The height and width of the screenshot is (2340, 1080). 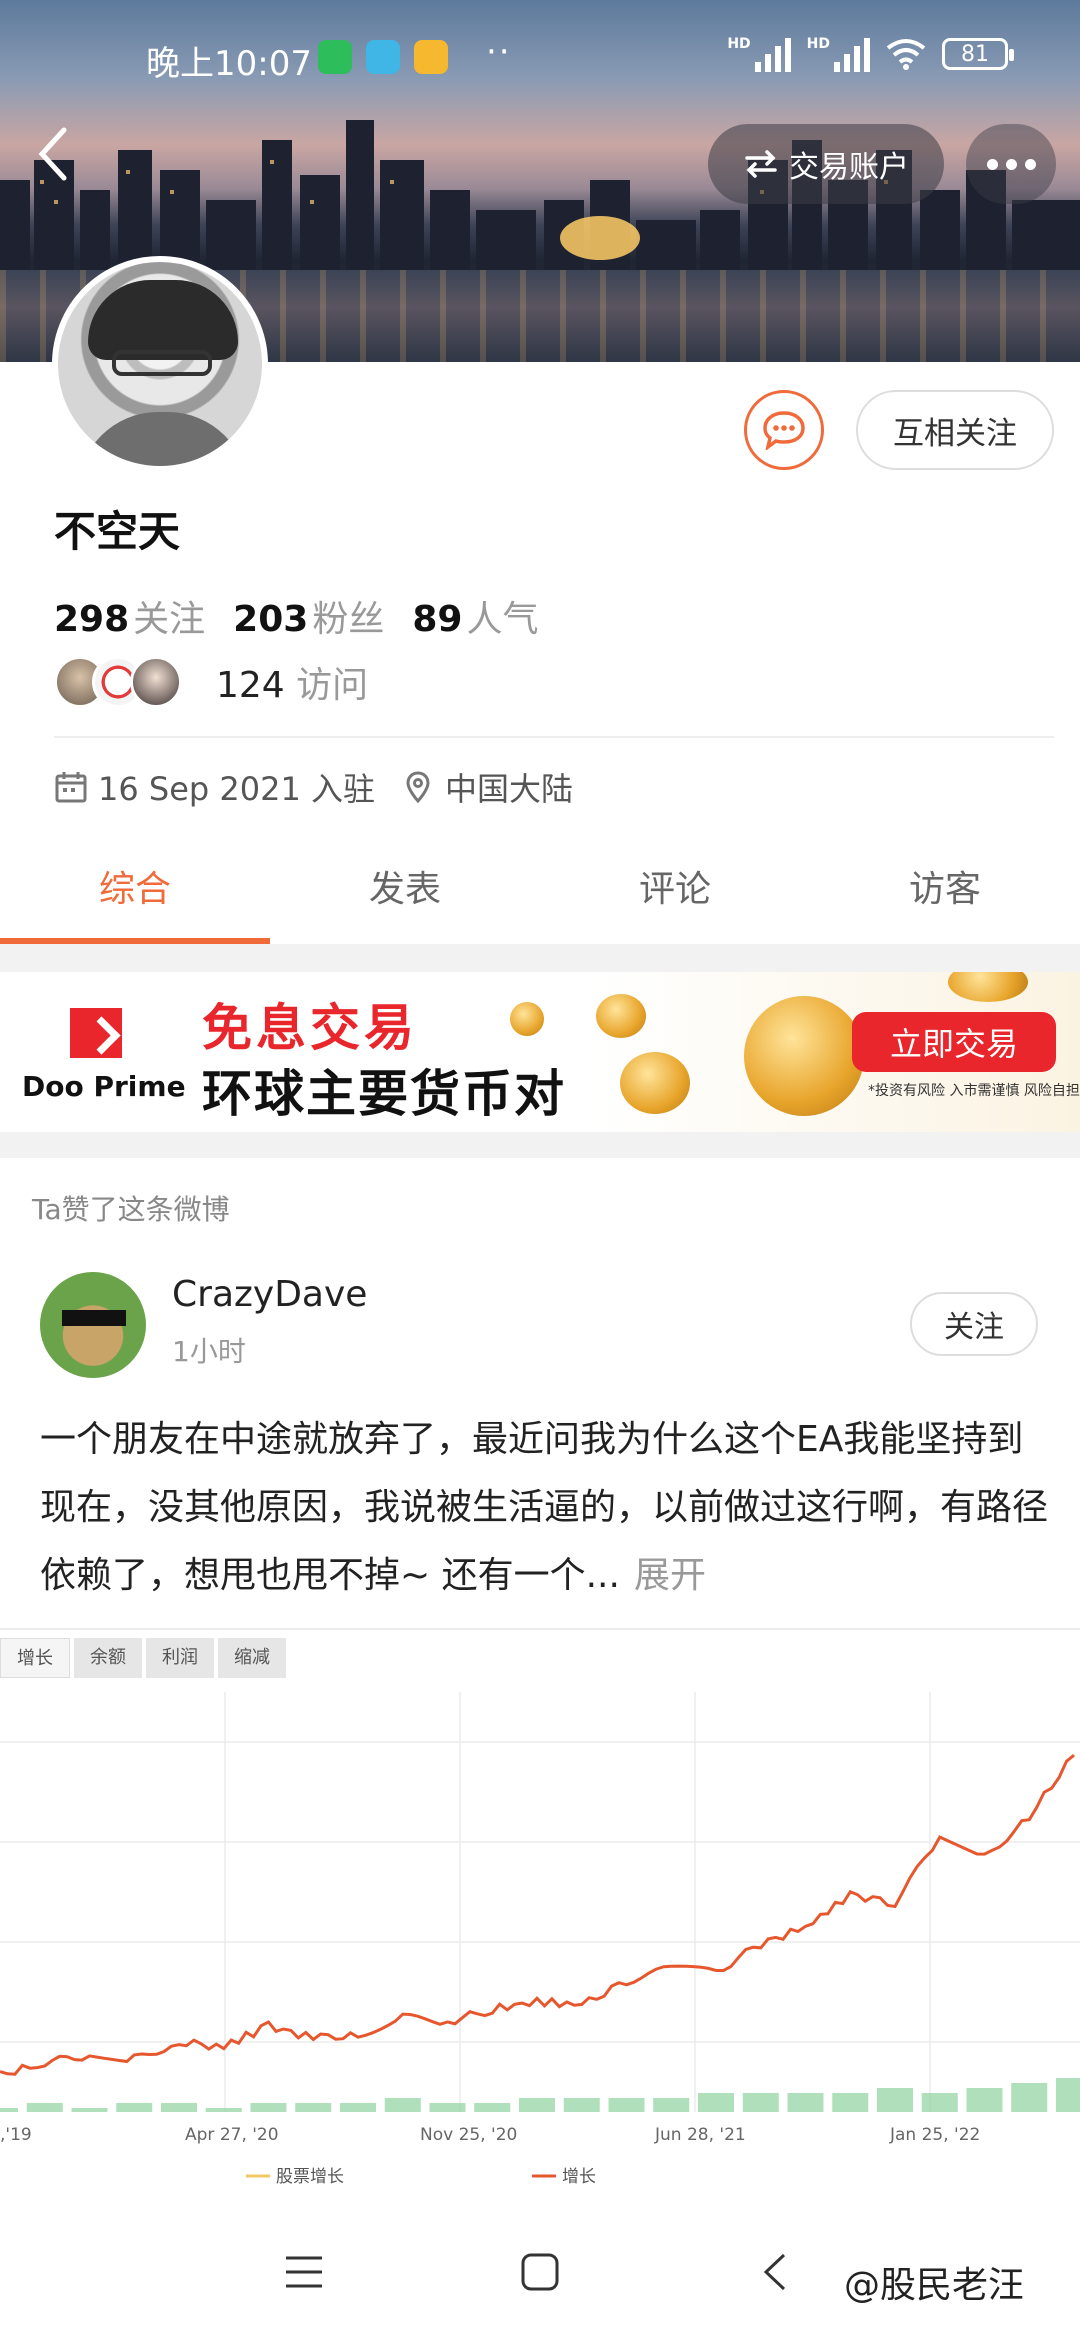 What do you see at coordinates (906, 54) in the screenshot?
I see `wifi-icon` at bounding box center [906, 54].